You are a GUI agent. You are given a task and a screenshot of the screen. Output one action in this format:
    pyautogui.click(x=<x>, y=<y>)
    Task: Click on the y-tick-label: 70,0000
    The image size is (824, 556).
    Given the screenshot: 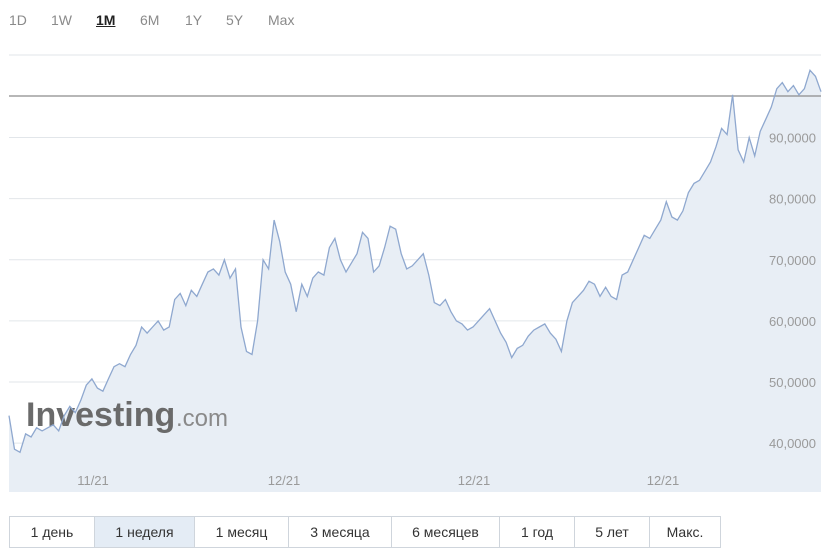 What is the action you would take?
    pyautogui.click(x=792, y=260)
    